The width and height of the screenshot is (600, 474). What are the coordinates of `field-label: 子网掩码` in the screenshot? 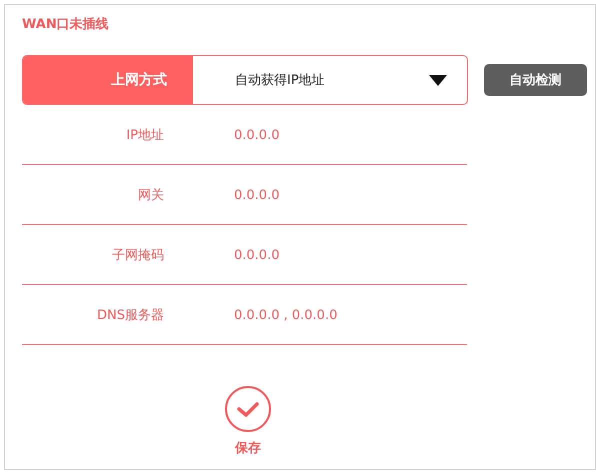 It's located at (138, 255).